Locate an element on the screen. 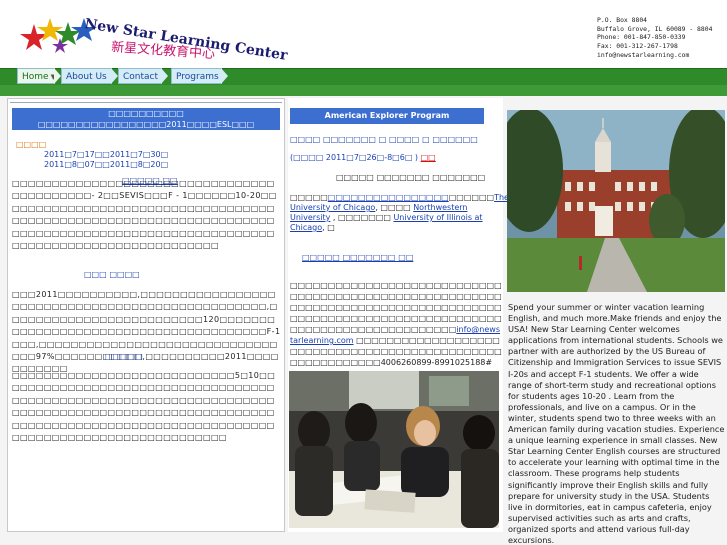  universities-link: □□□□□□□□□□□□□□□□ is located at coordinates (388, 197).